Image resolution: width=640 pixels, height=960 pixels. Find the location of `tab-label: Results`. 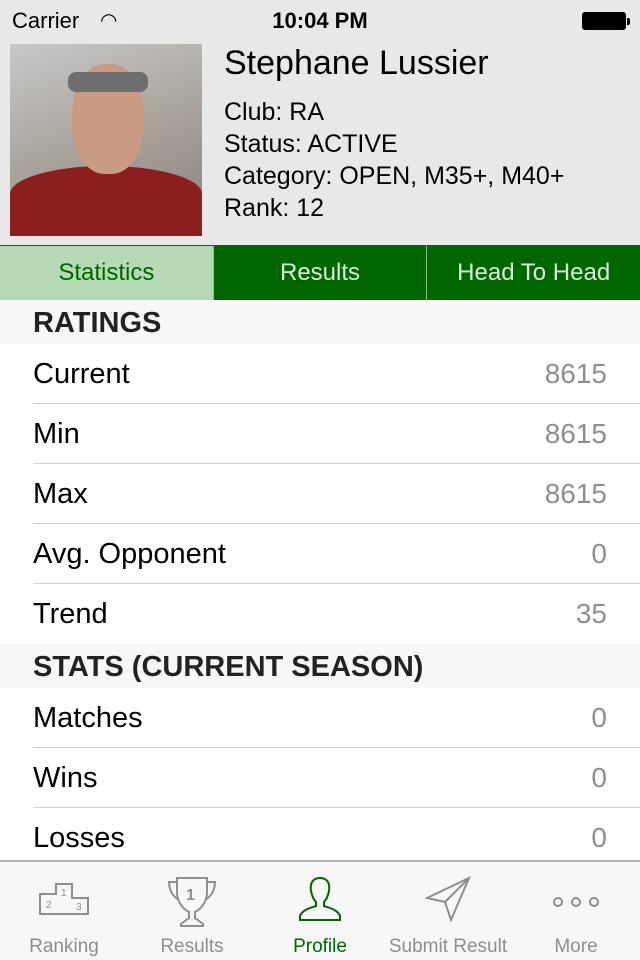

tab-label: Results is located at coordinates (192, 946).